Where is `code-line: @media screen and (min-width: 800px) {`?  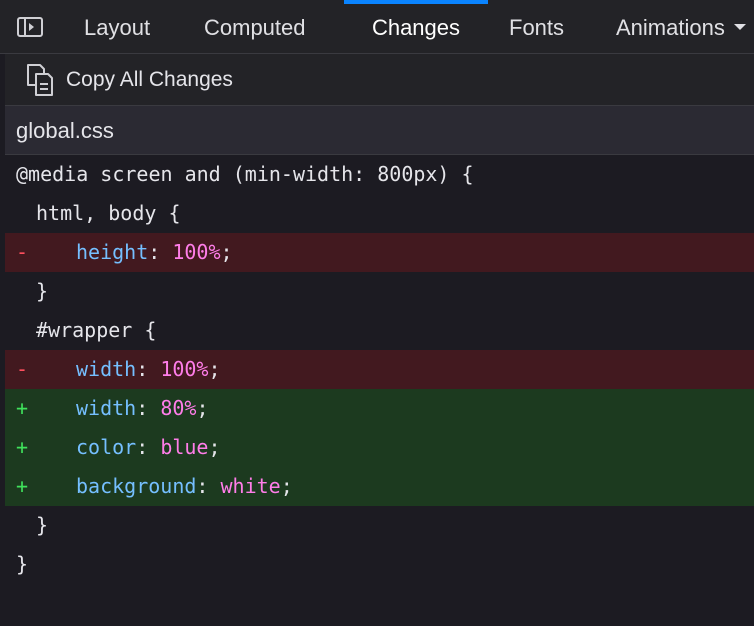 code-line: @media screen and (min-width: 800px) { is located at coordinates (379, 174).